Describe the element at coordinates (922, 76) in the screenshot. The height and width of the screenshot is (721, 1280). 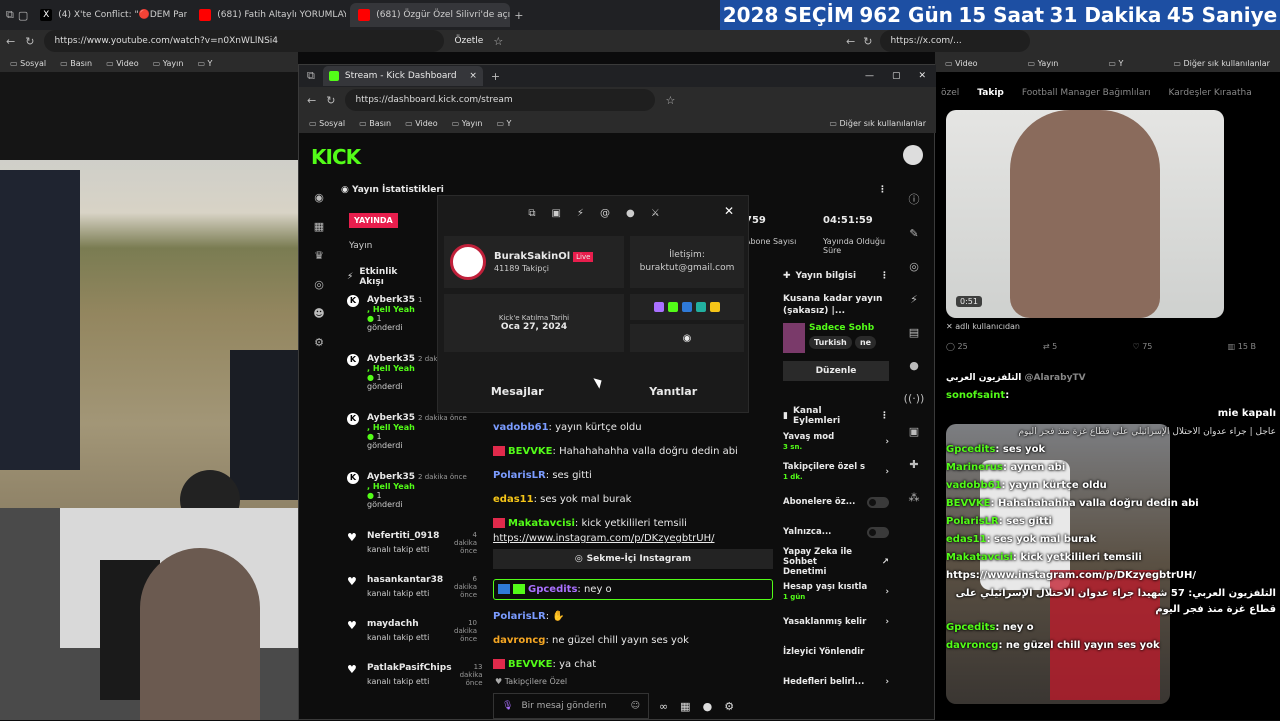
I see `close-window-icon: ✕` at that location.